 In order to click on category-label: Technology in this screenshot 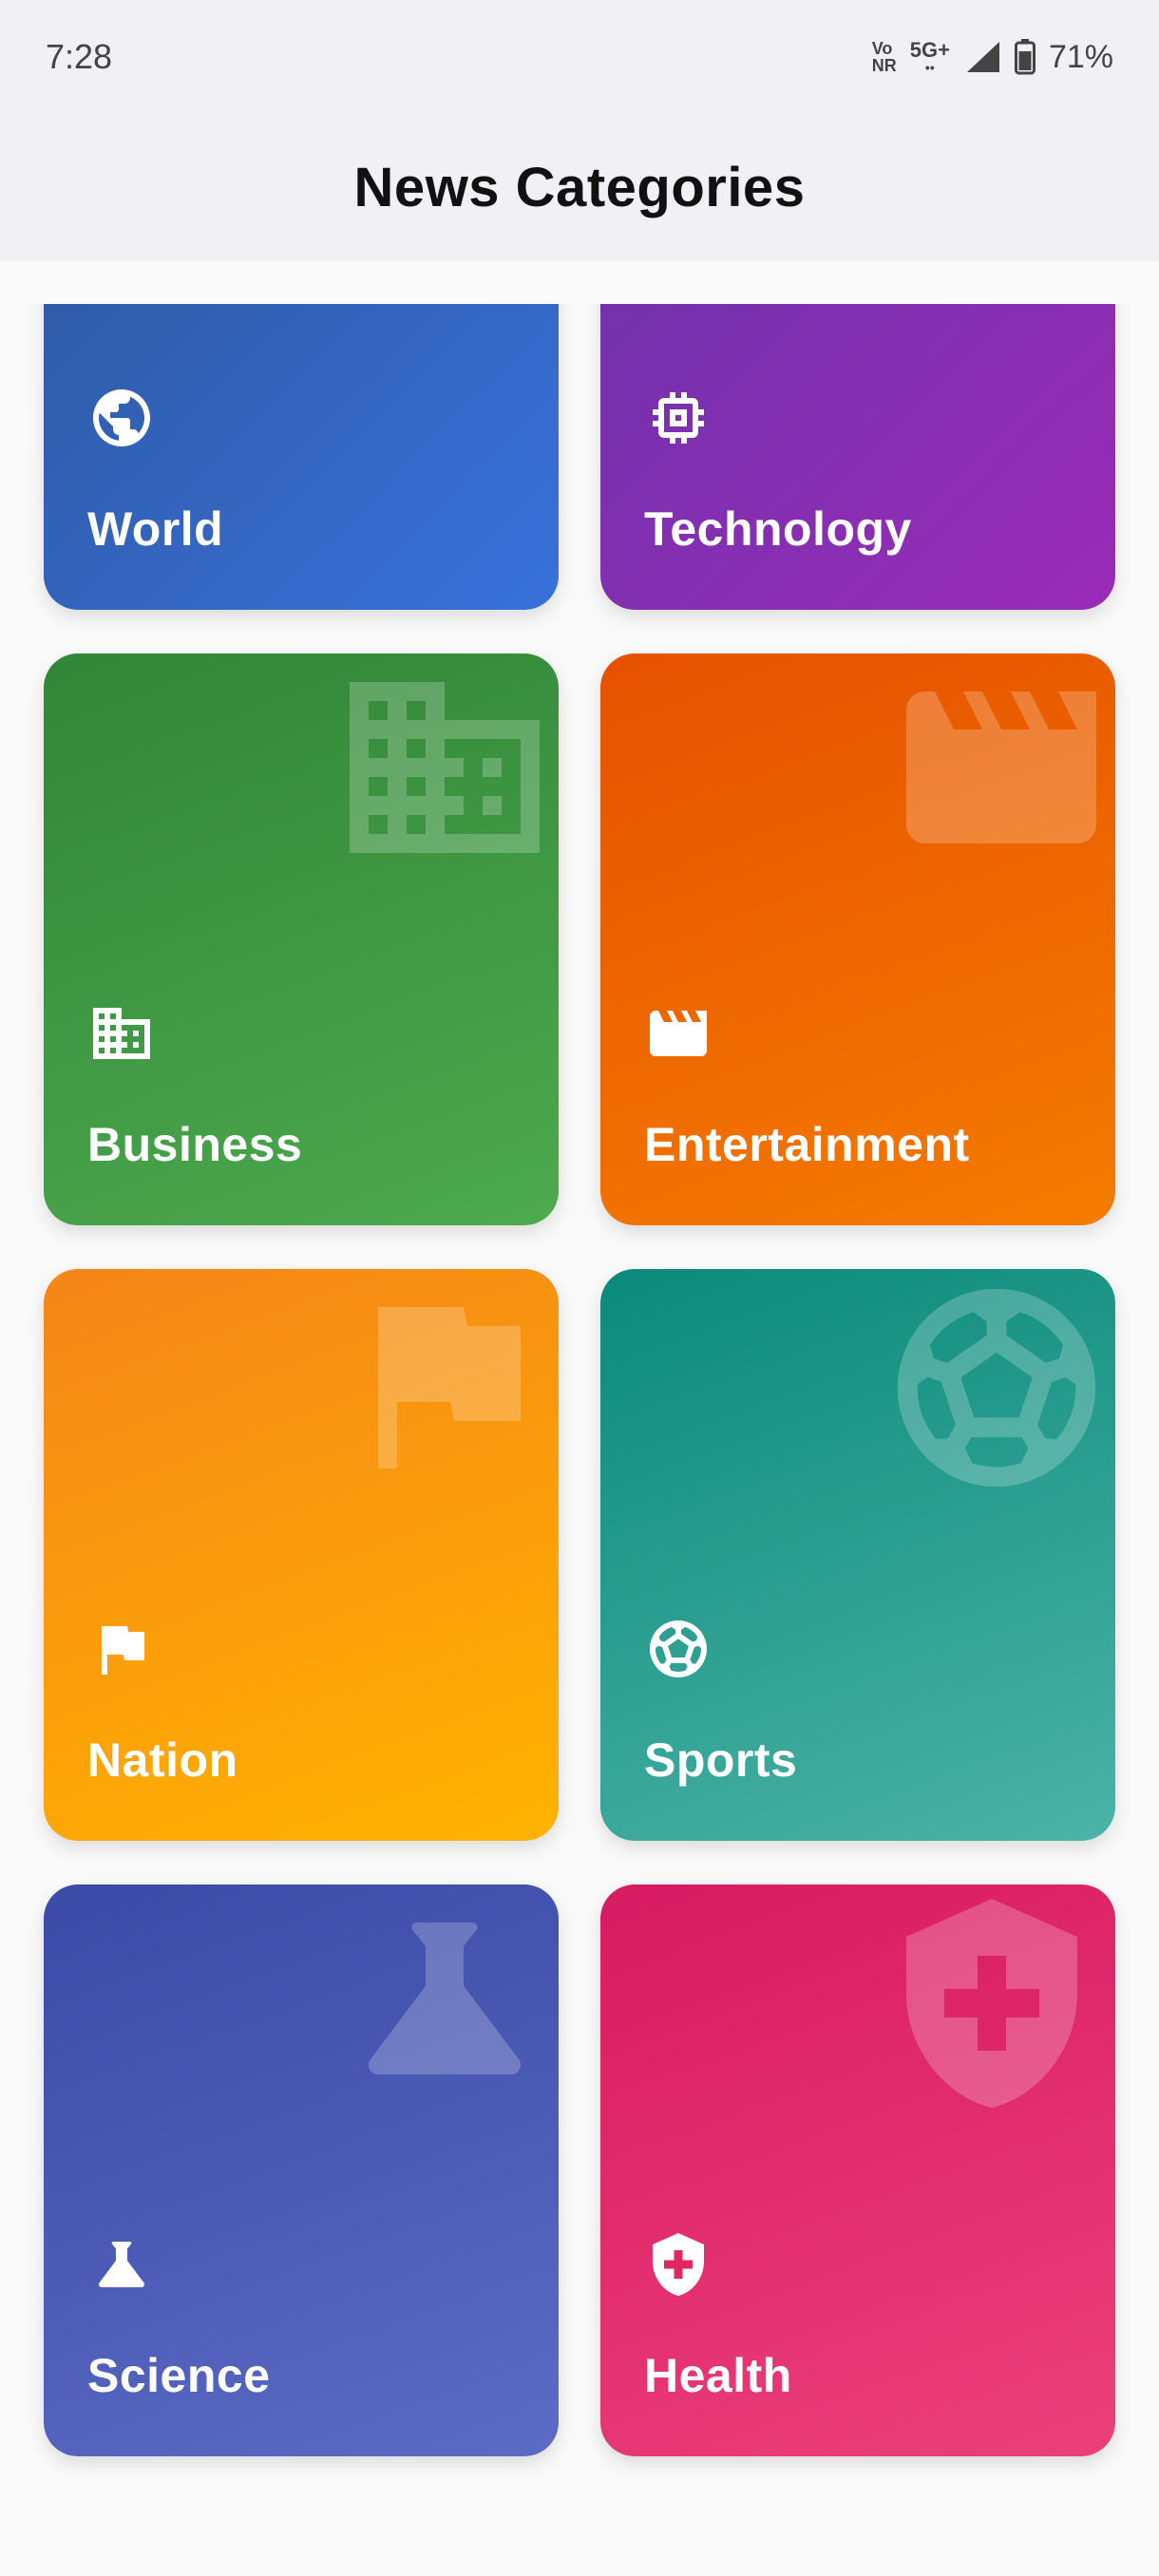, I will do `click(778, 529)`.